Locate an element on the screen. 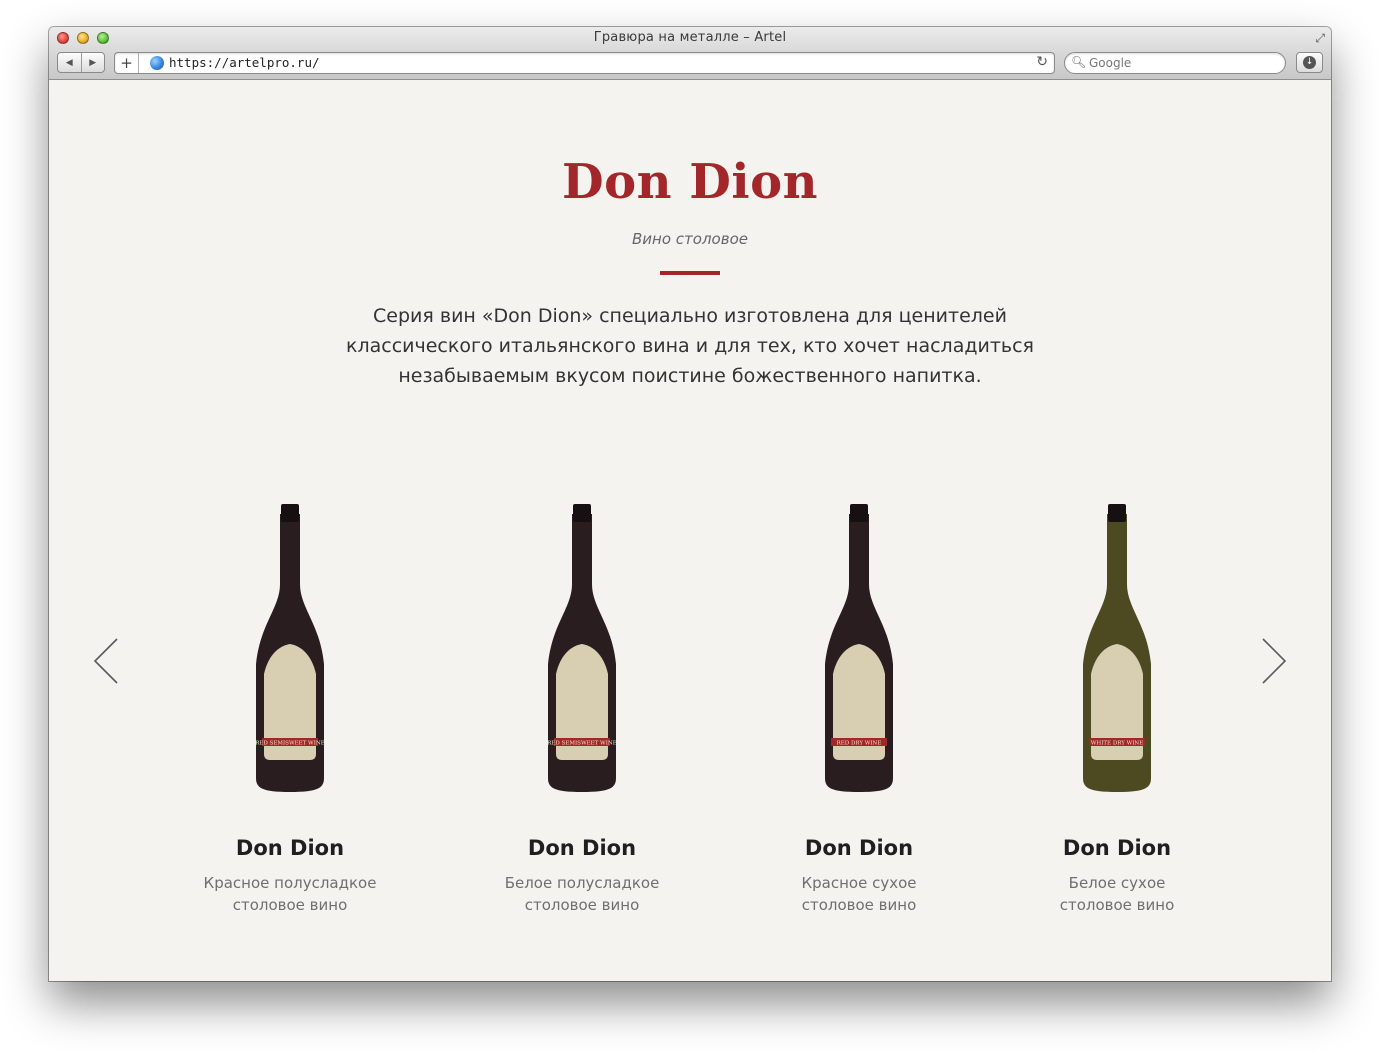 The width and height of the screenshot is (1380, 1052). product-description: Красное полусладкое столовое вино is located at coordinates (290, 894).